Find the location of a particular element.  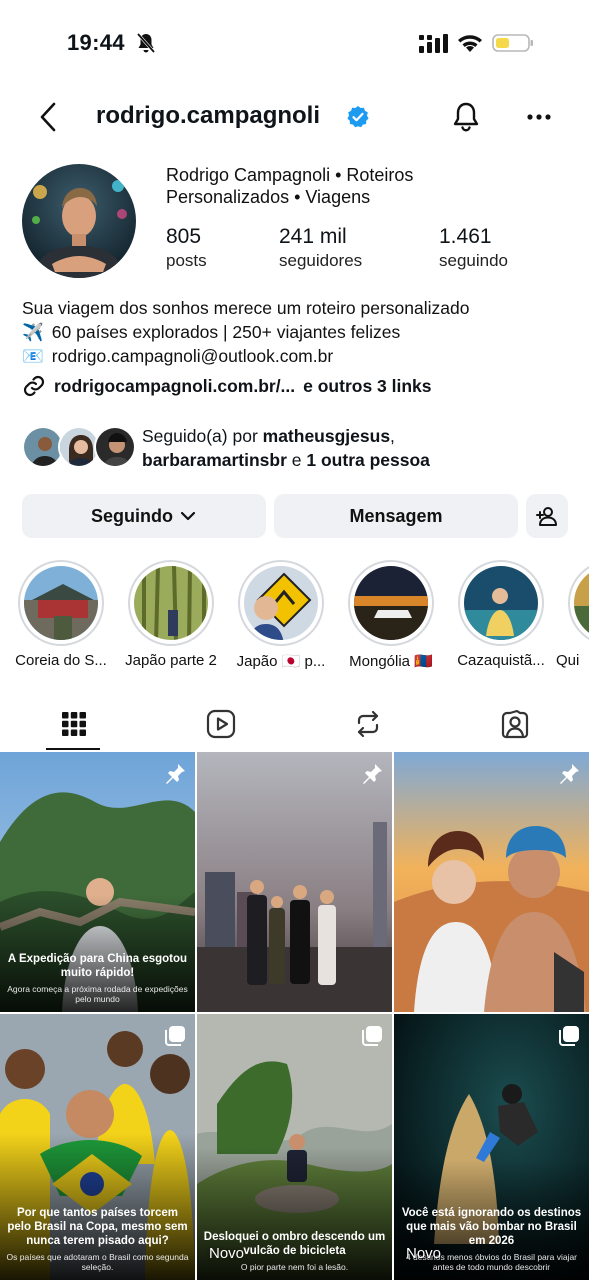

highlight-partial: Qui is located at coordinates (572, 614).